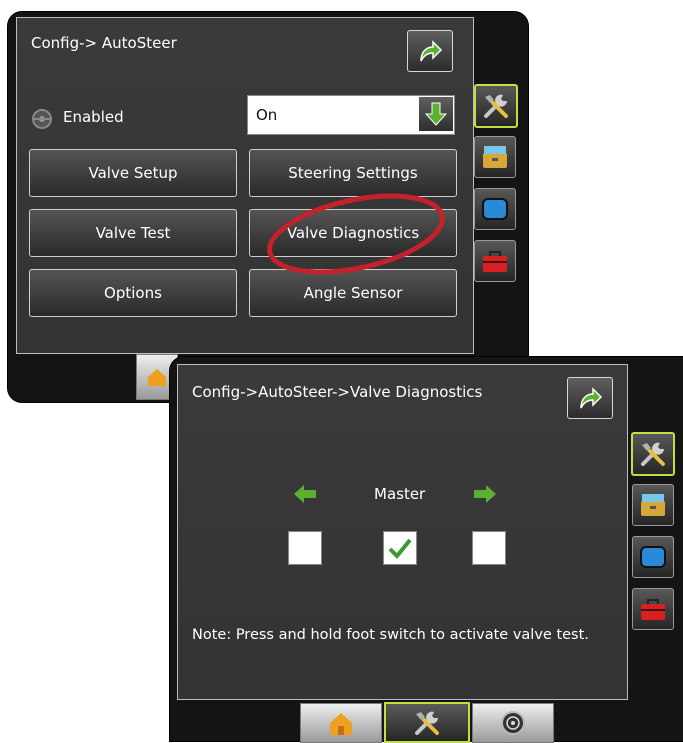  Describe the element at coordinates (42, 119) in the screenshot. I see `steering-wheel-icon` at that location.